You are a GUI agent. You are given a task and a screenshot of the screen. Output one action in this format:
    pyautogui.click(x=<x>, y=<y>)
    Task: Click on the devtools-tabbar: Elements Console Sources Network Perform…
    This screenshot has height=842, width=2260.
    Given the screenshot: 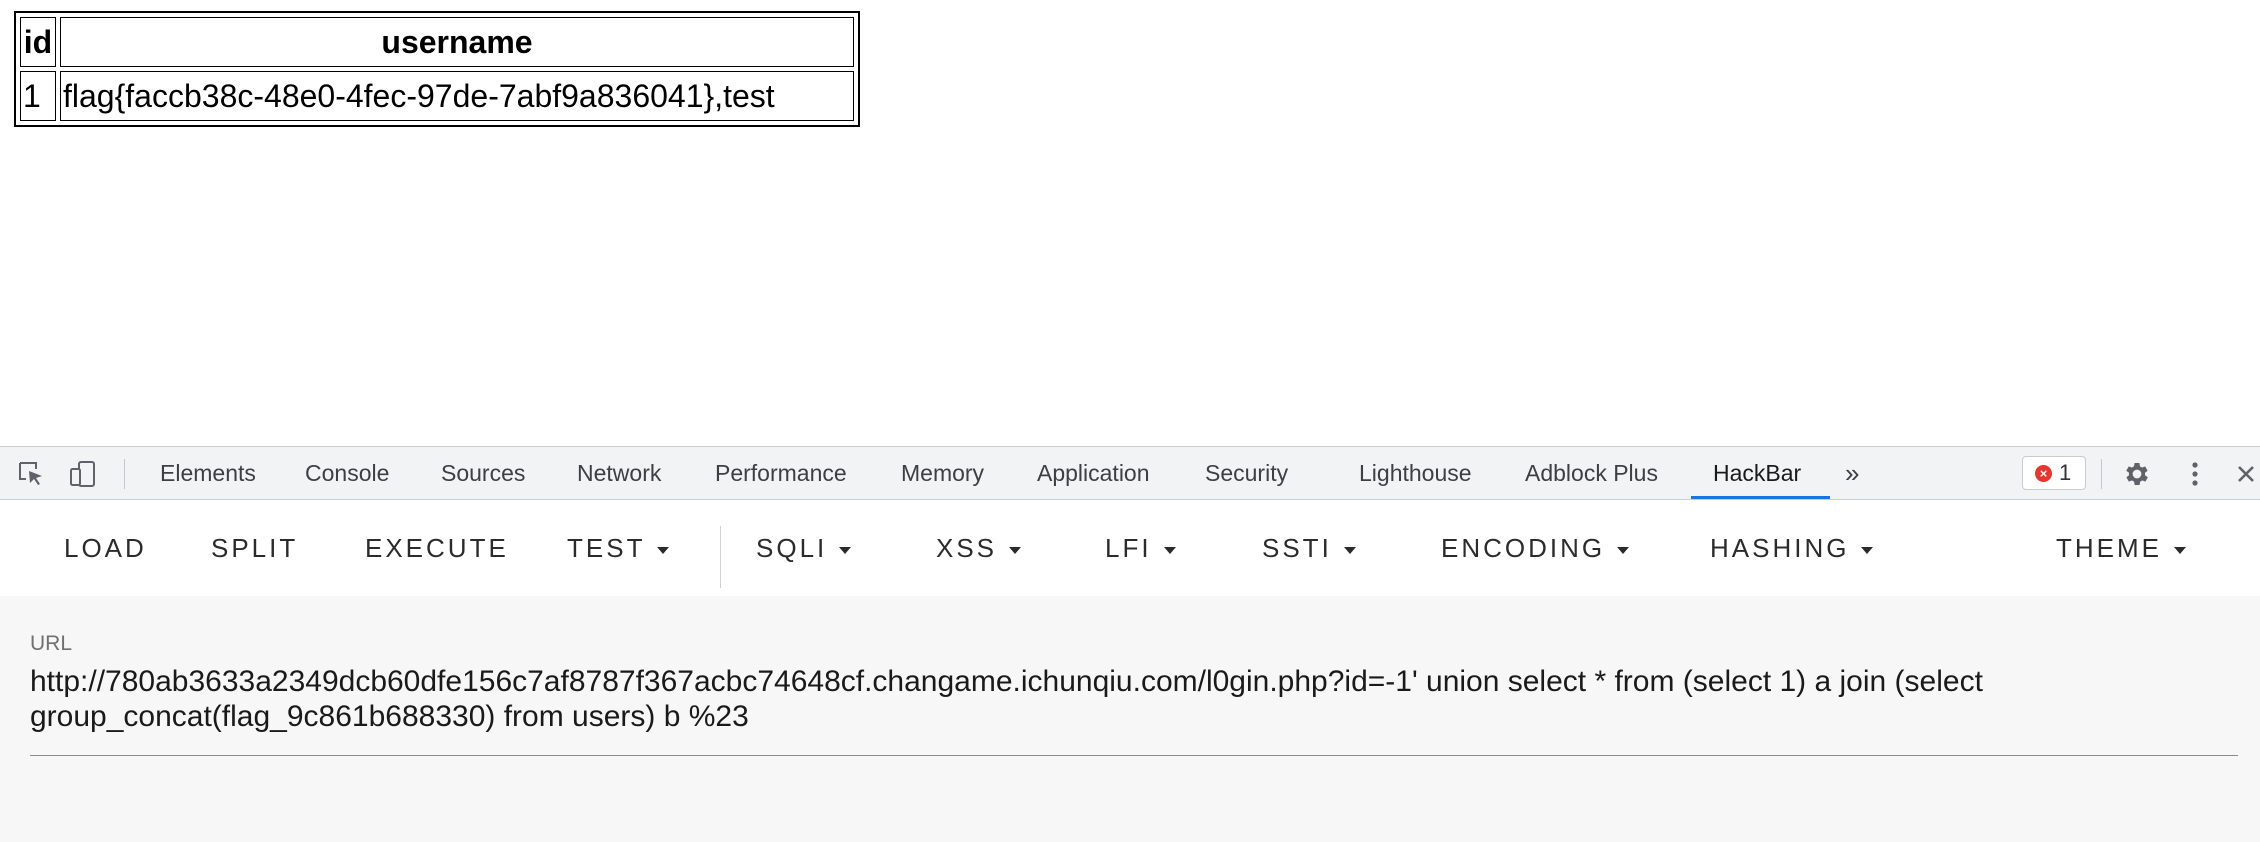 What is the action you would take?
    pyautogui.click(x=1130, y=473)
    